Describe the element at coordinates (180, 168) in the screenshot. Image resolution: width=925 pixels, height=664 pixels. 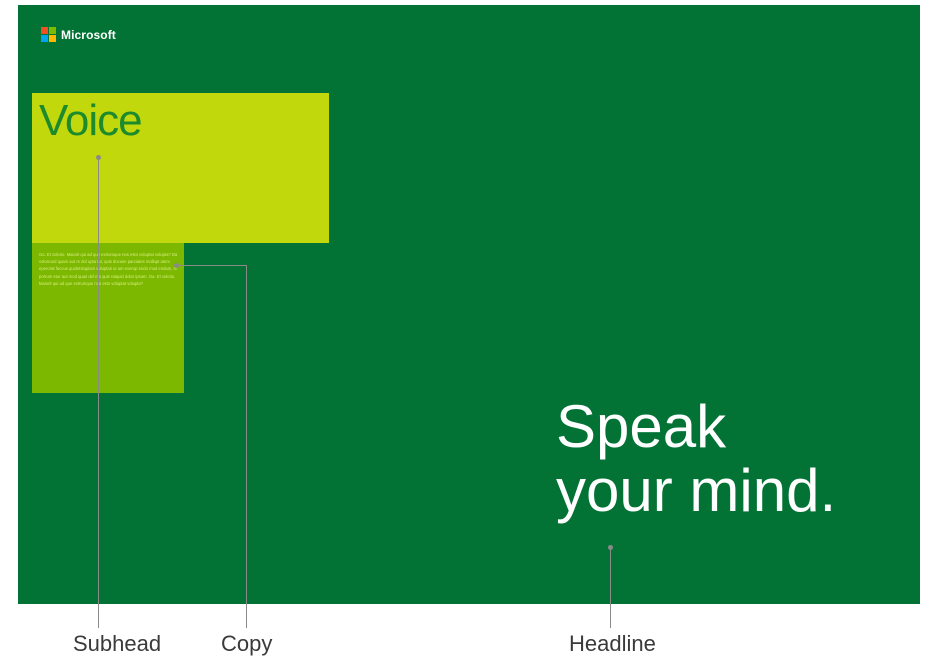
I see `subhead-block: Voice` at that location.